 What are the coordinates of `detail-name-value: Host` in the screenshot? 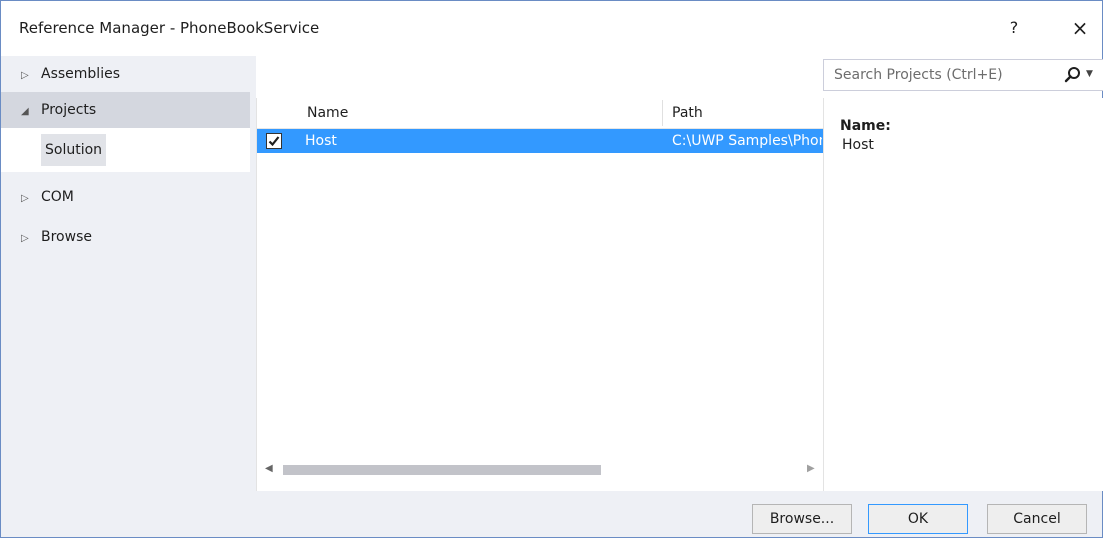 It's located at (858, 145).